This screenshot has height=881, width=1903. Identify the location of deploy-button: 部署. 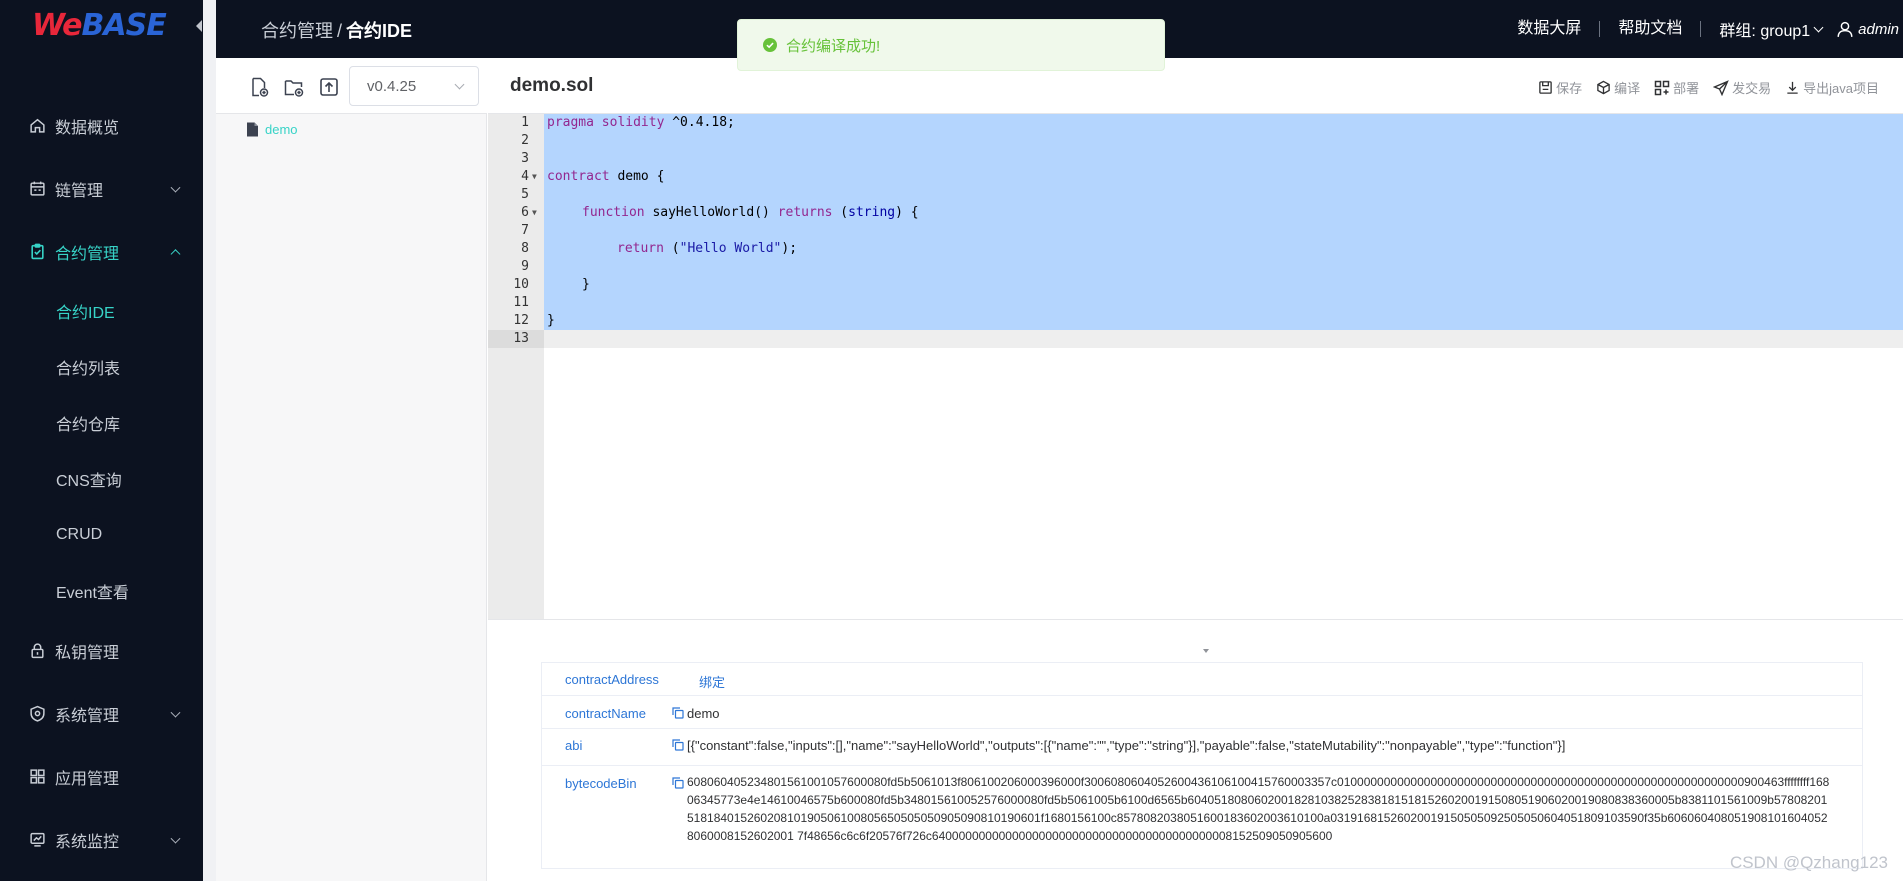
(1676, 87).